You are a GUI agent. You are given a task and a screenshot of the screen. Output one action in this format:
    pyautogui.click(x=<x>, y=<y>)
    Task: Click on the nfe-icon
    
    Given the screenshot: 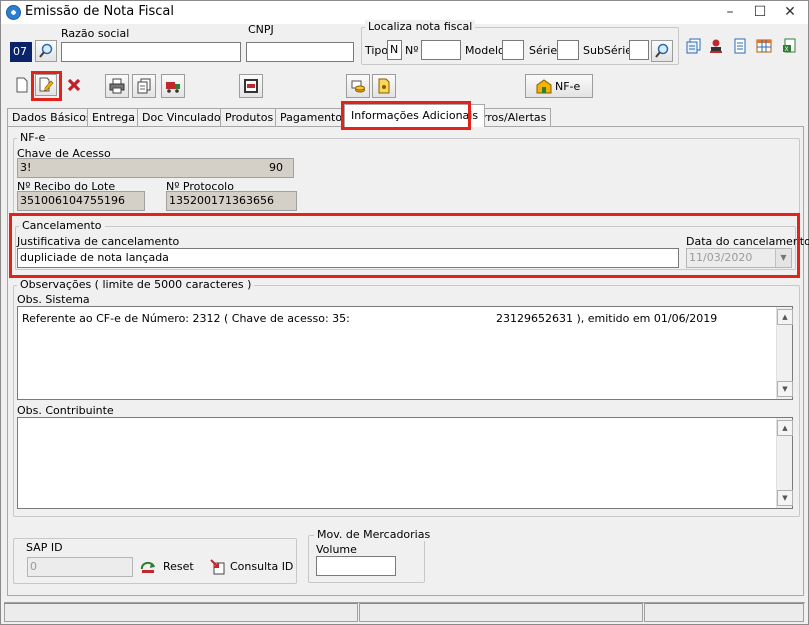 What is the action you would take?
    pyautogui.click(x=544, y=86)
    